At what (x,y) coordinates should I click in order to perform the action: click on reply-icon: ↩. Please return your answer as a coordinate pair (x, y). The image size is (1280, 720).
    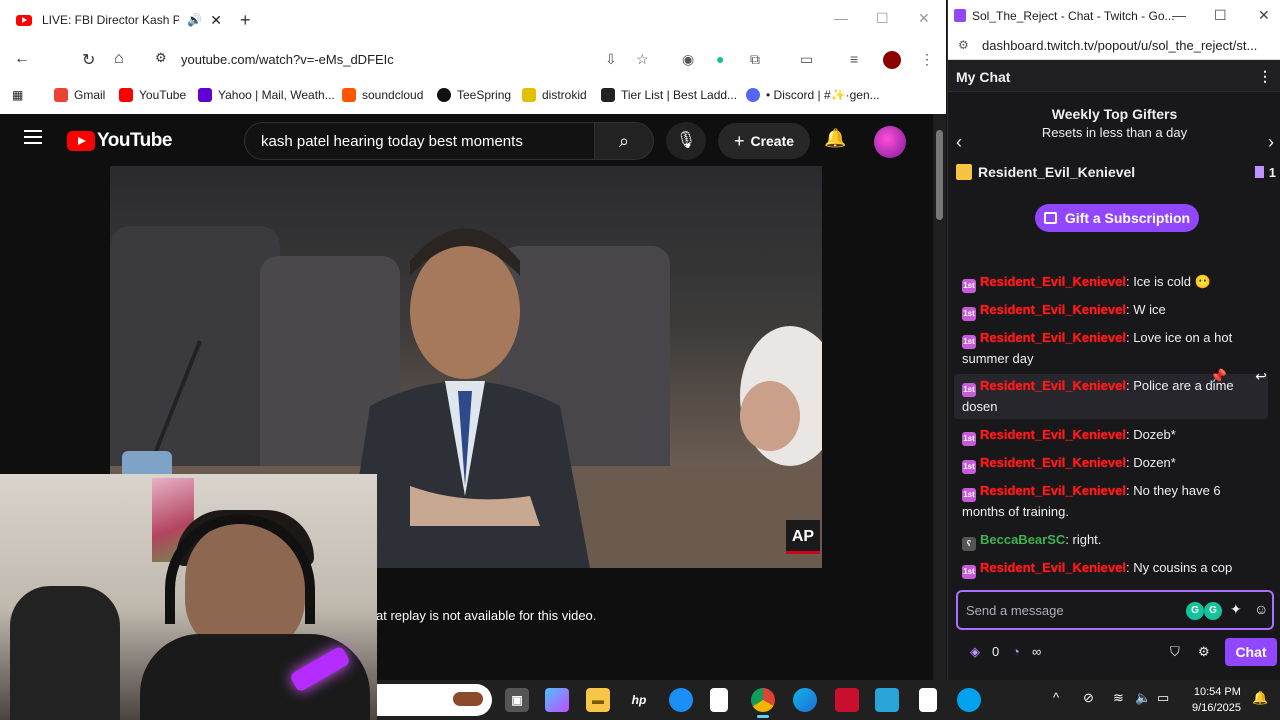
    Looking at the image, I should click on (1261, 376).